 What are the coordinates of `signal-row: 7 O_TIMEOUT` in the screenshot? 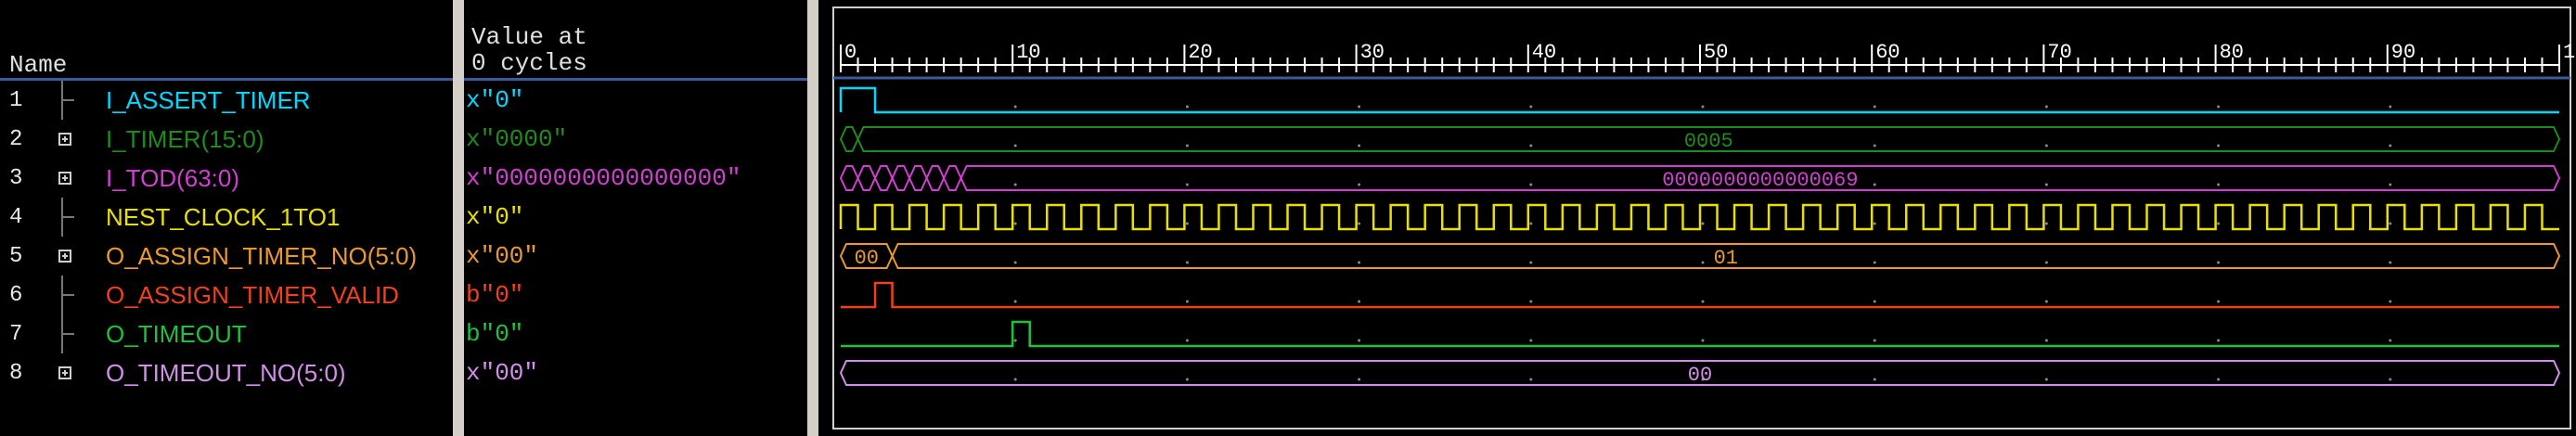 It's located at (227, 333).